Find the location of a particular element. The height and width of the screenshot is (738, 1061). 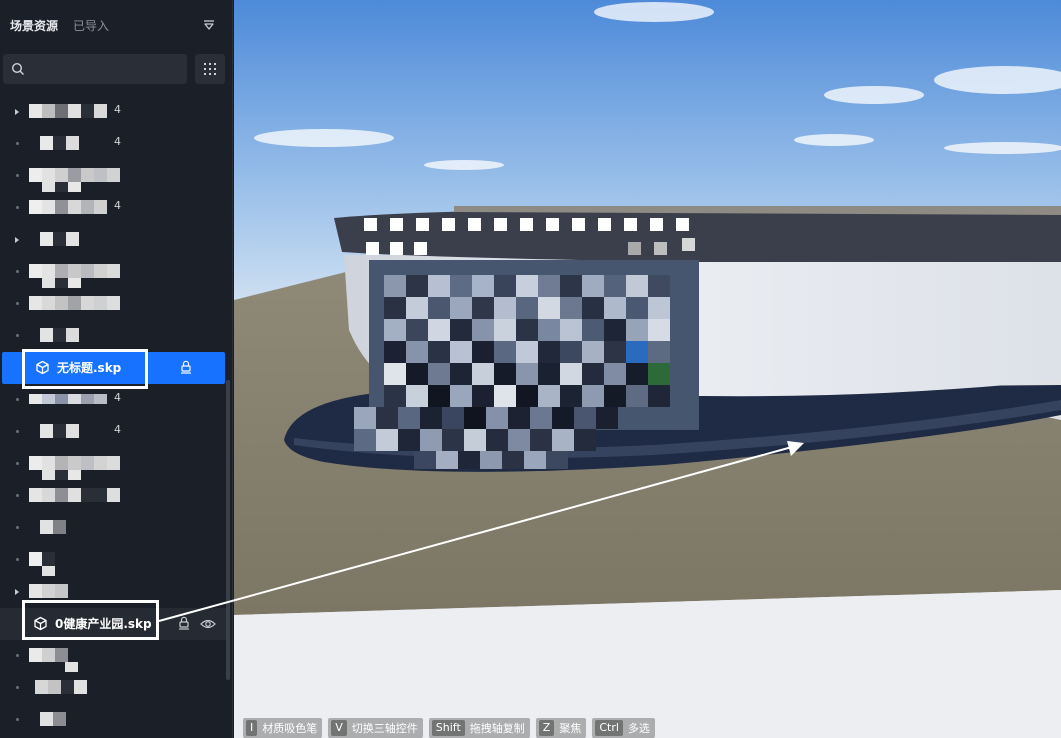

shortcut-focus: Z 聚焦 is located at coordinates (561, 728).